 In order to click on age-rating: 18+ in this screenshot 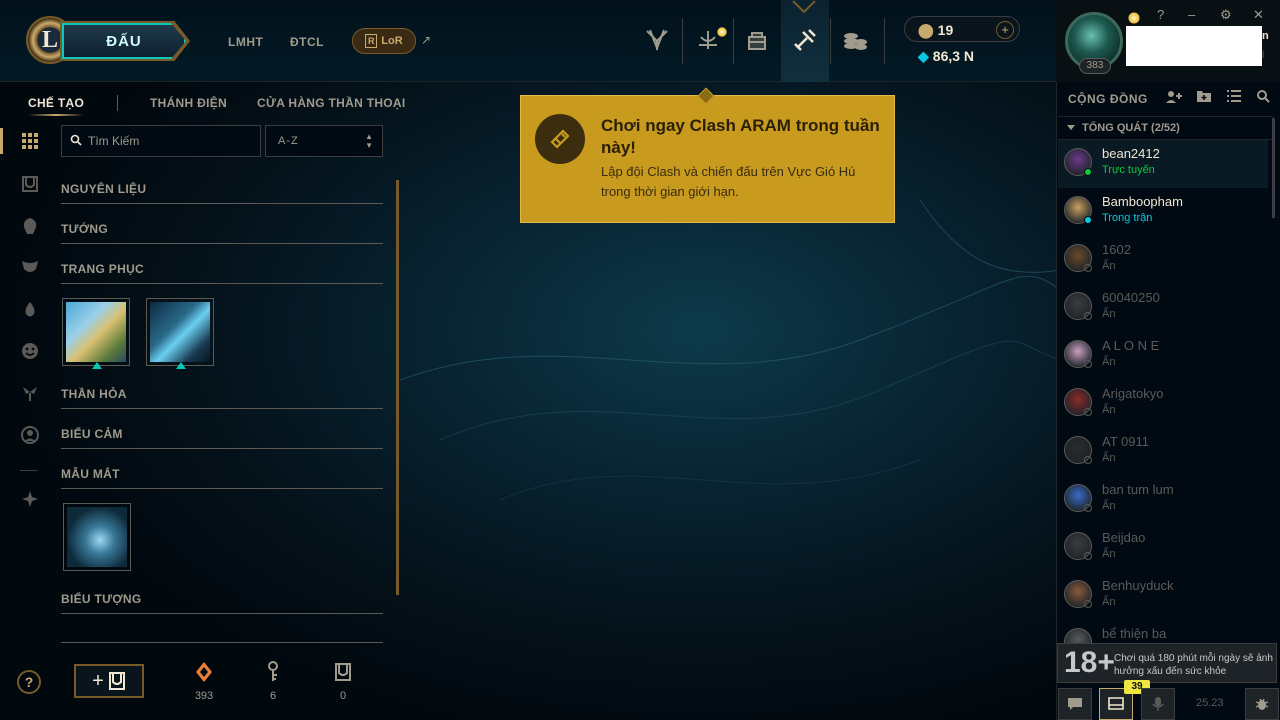, I will do `click(1089, 662)`.